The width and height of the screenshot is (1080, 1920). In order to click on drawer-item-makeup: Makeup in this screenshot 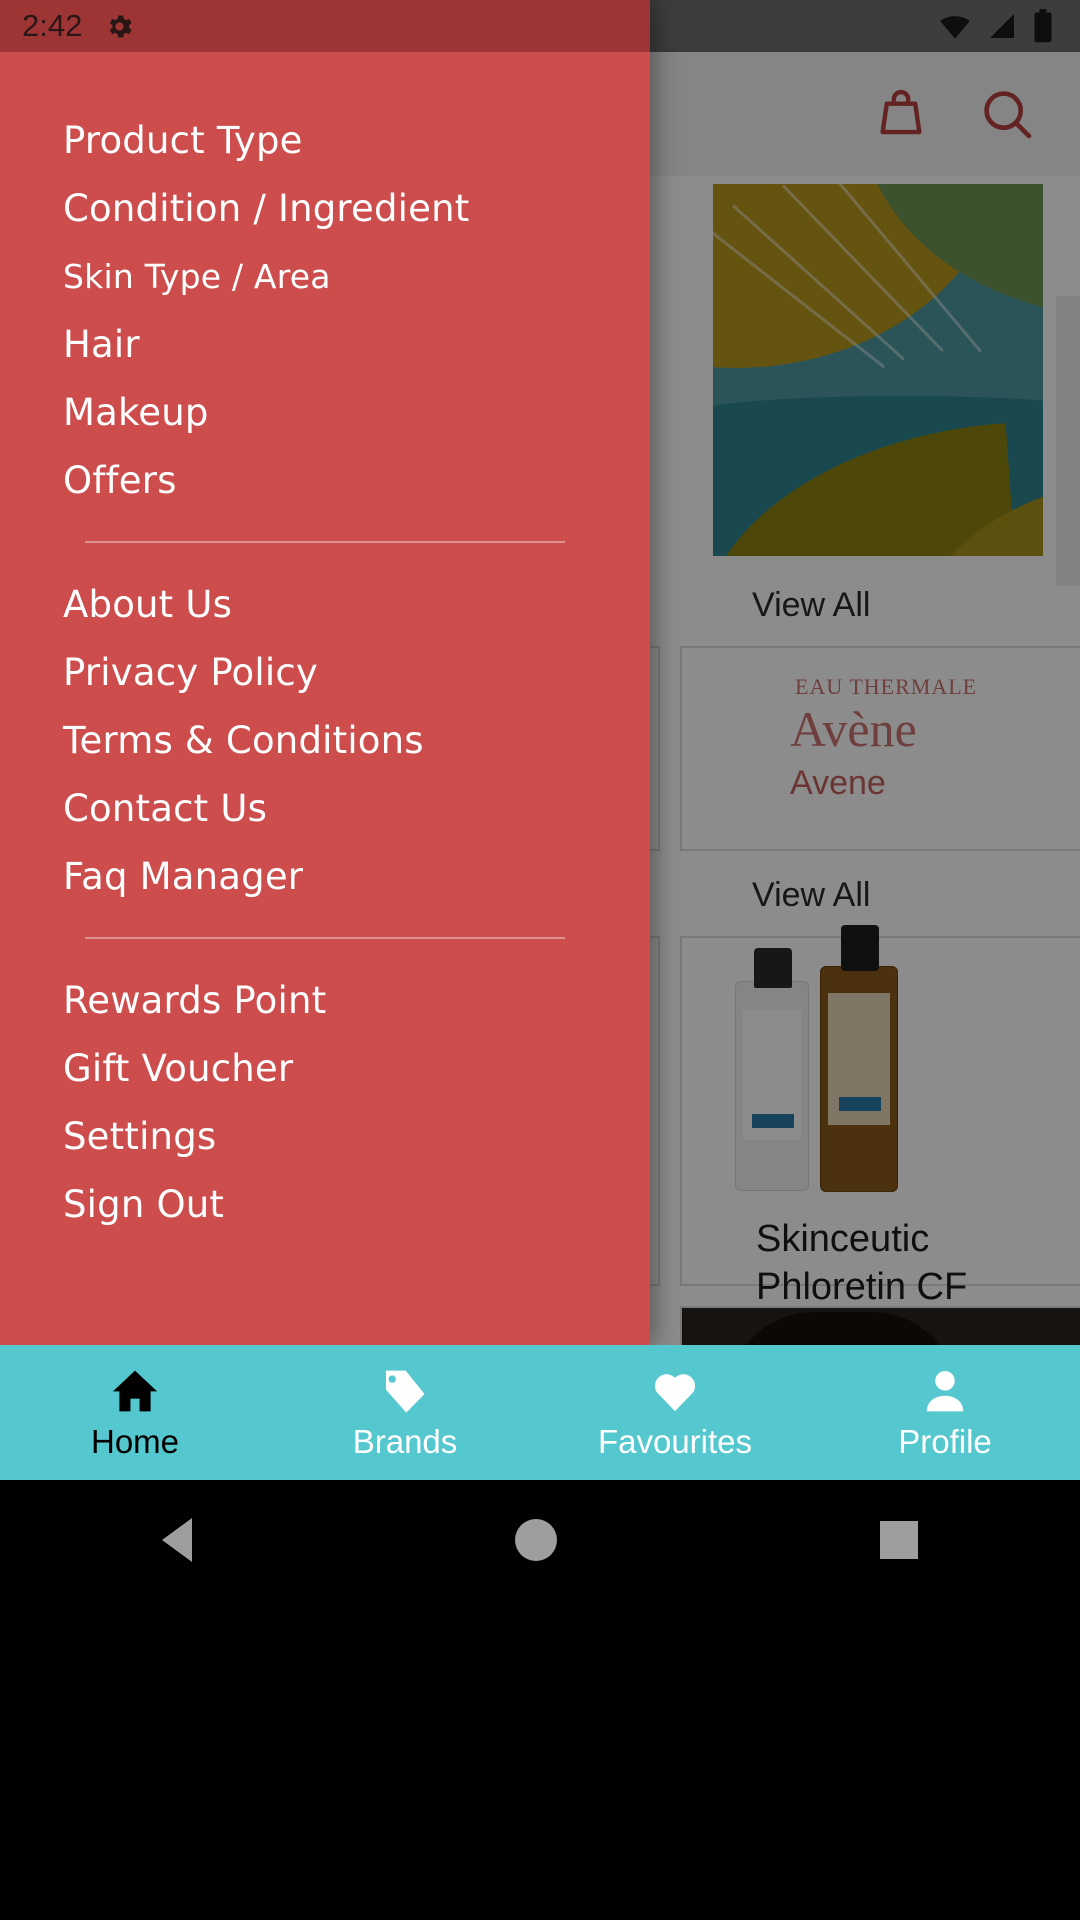, I will do `click(325, 413)`.